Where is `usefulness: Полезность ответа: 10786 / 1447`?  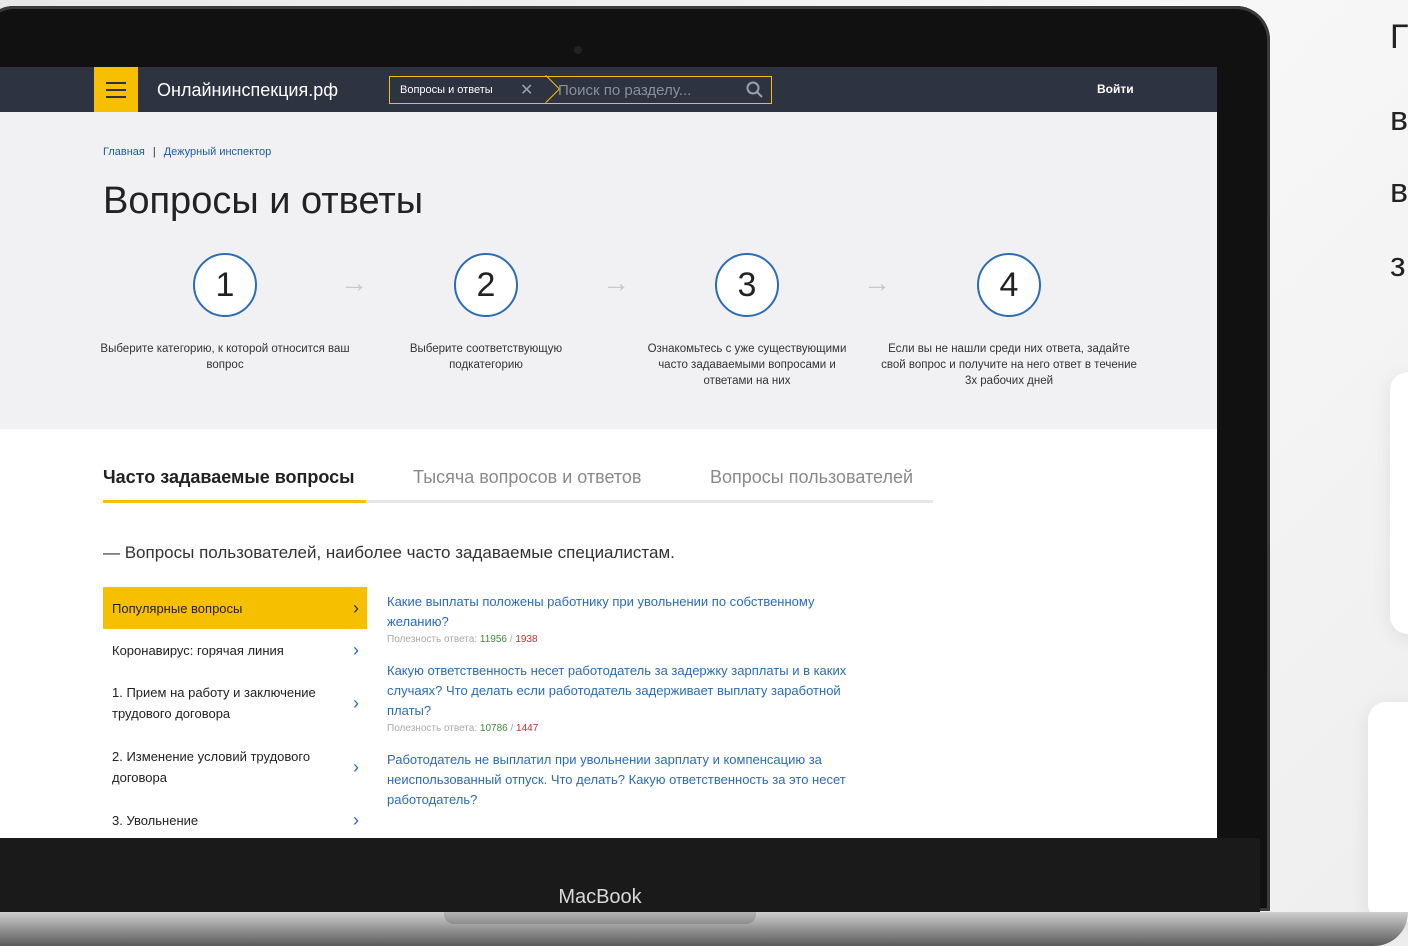
usefulness: Полезность ответа: 10786 / 1447 is located at coordinates (463, 728).